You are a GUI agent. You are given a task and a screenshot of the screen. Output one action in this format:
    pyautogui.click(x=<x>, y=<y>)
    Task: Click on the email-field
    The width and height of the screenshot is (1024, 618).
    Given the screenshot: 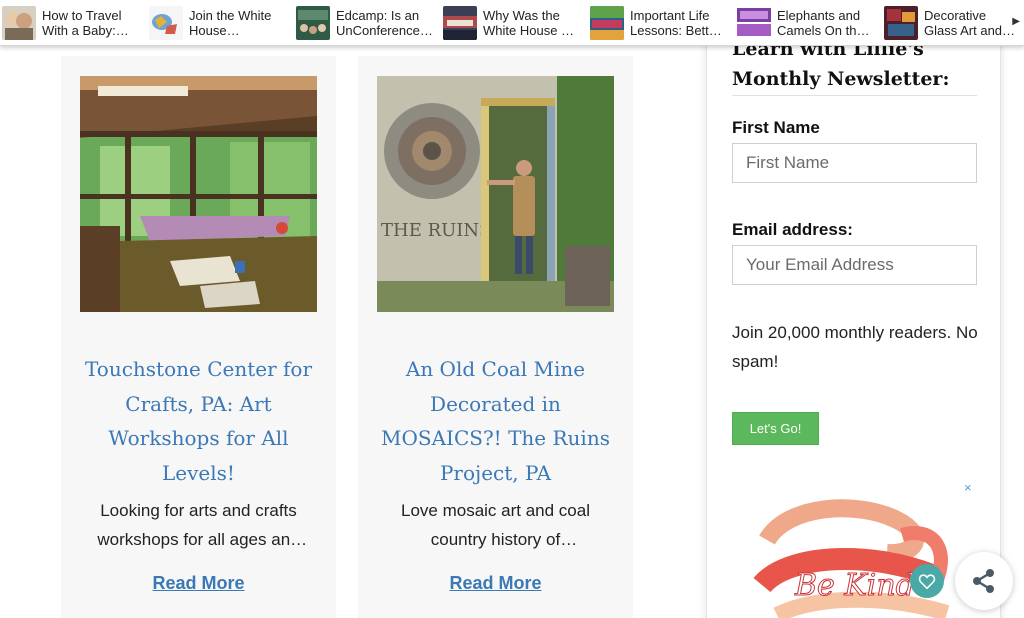 What is the action you would take?
    pyautogui.click(x=854, y=265)
    